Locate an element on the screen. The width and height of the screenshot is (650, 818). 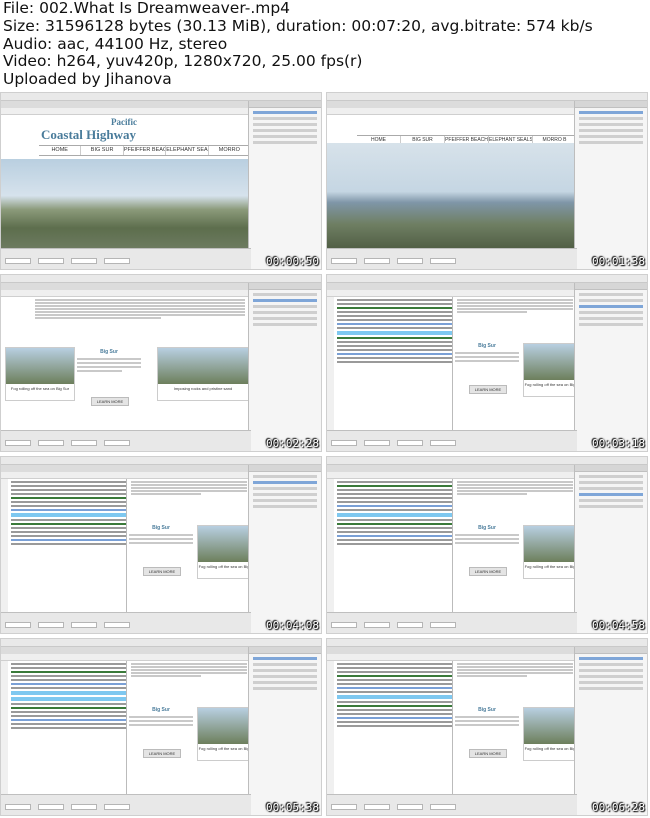
timestamp: 00:04:08 is located at coordinates (292, 625).